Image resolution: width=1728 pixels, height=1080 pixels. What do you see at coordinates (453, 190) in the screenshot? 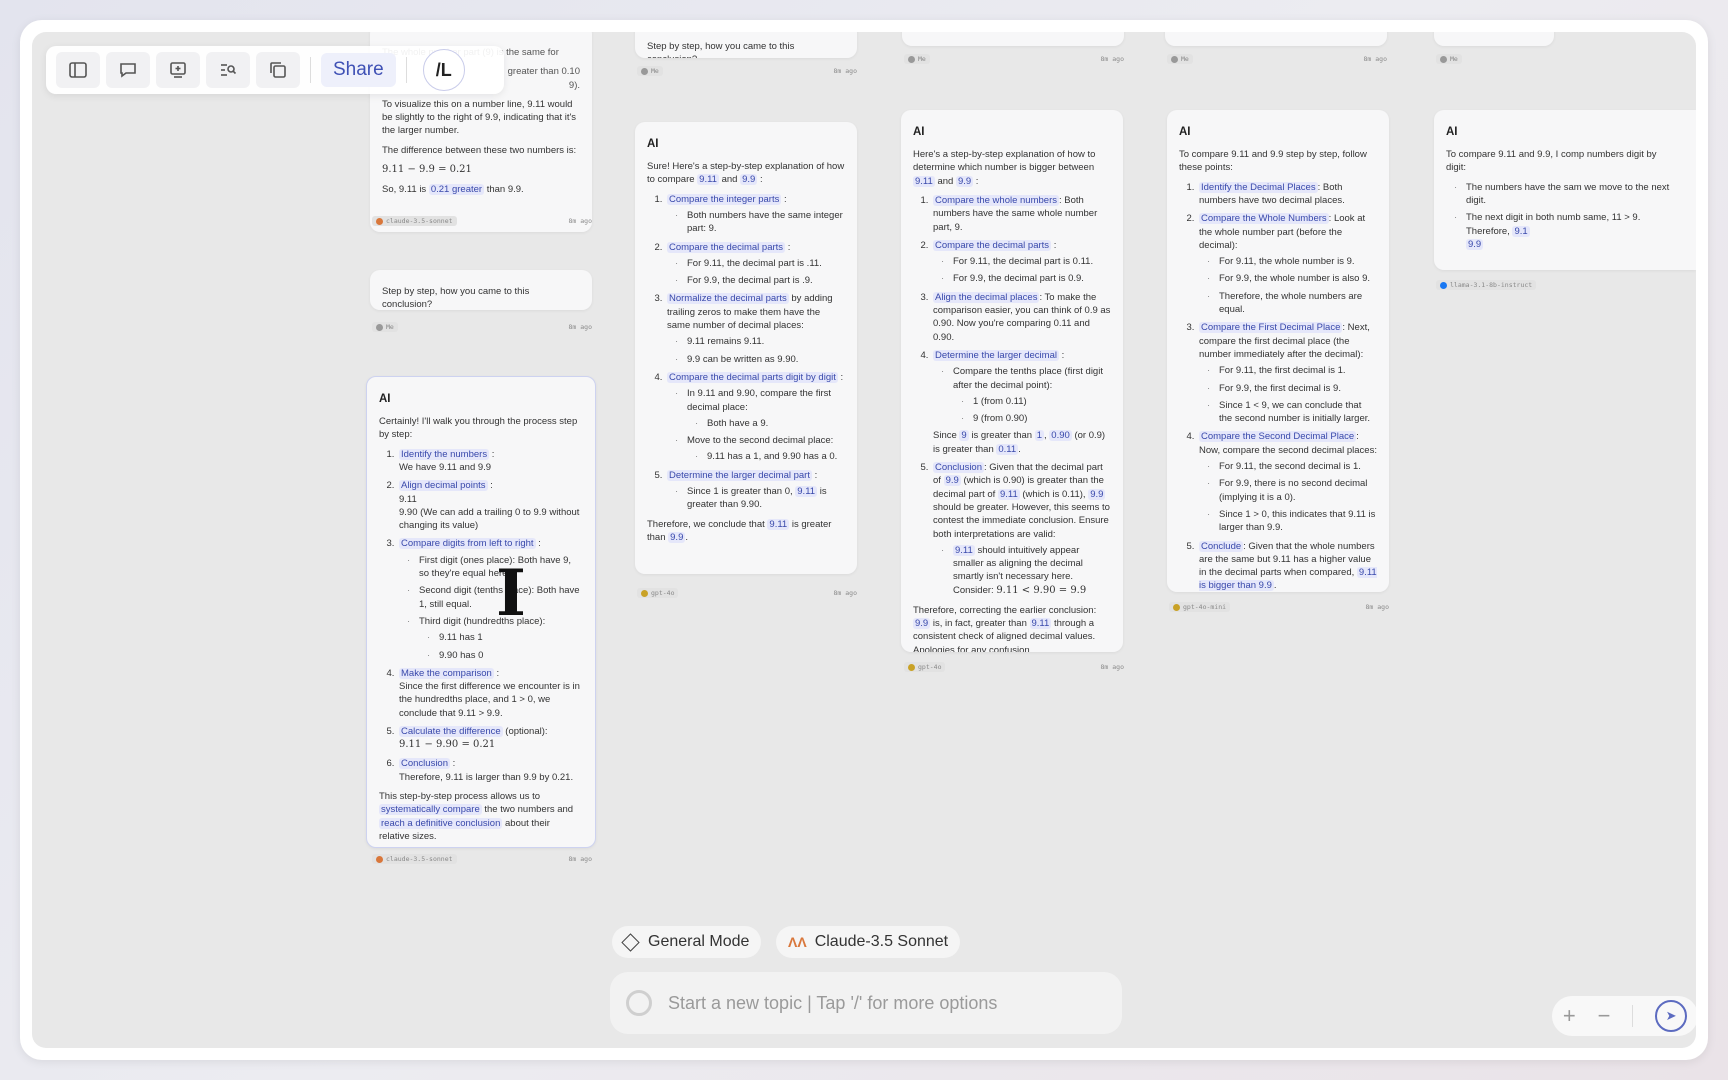
I see `card-text: So, 9.11 is 0.21 greater than 9.9.` at bounding box center [453, 190].